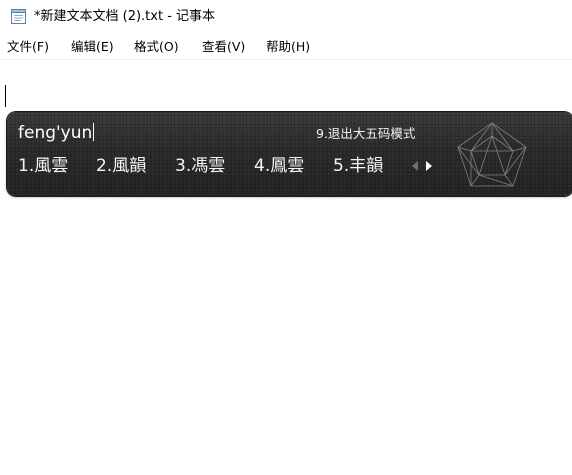 The image size is (572, 475). I want to click on menu-bar: 文件(F) 编辑(E) 格式(O) 查看(V) 帮助(H), so click(286, 47).